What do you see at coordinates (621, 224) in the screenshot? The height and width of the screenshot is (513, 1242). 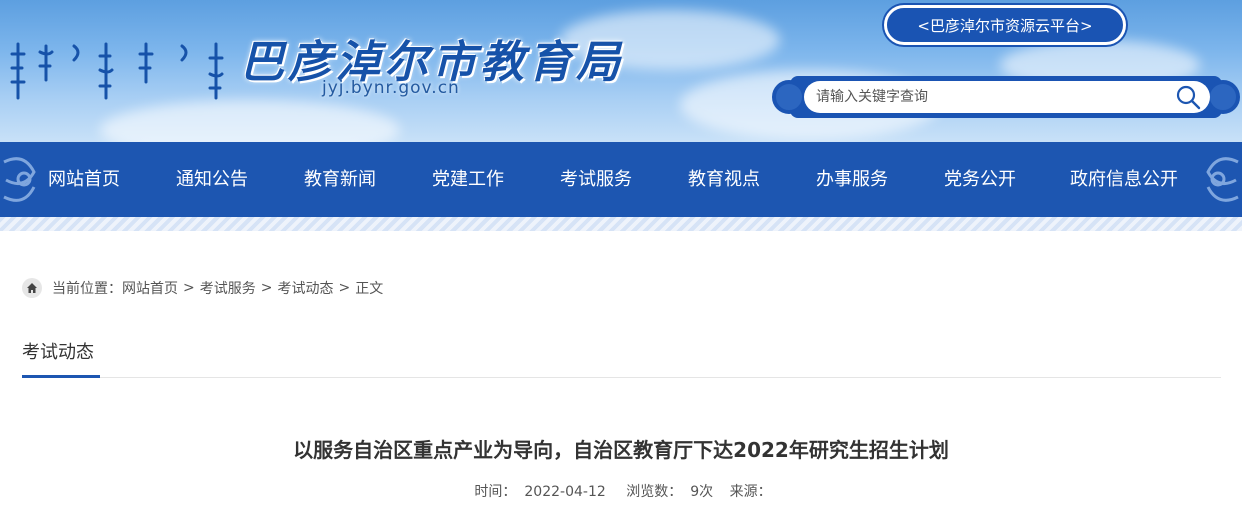 I see `nav-pattern-strip` at bounding box center [621, 224].